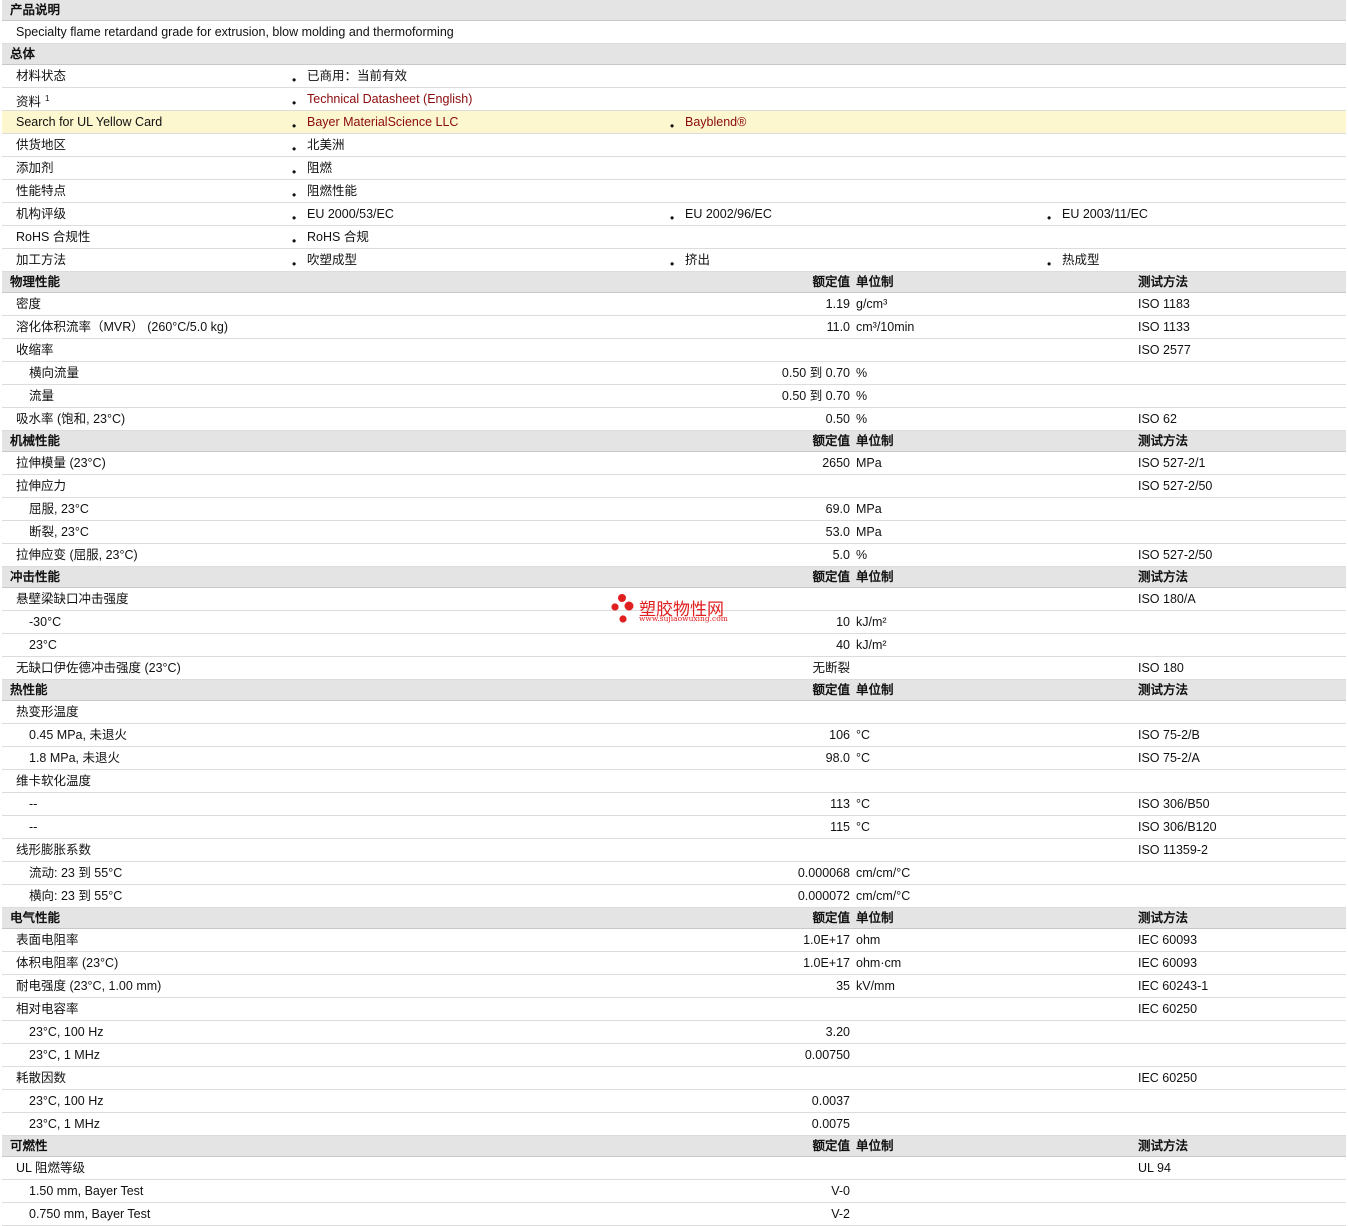 The width and height of the screenshot is (1348, 1226). Describe the element at coordinates (330, 239) in the screenshot. I see `general-item: • RoHS 合规` at that location.